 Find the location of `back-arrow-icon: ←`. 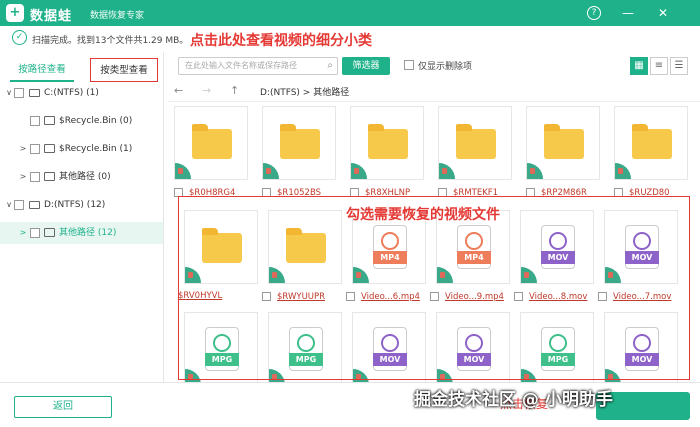

back-arrow-icon: ← is located at coordinates (178, 90).